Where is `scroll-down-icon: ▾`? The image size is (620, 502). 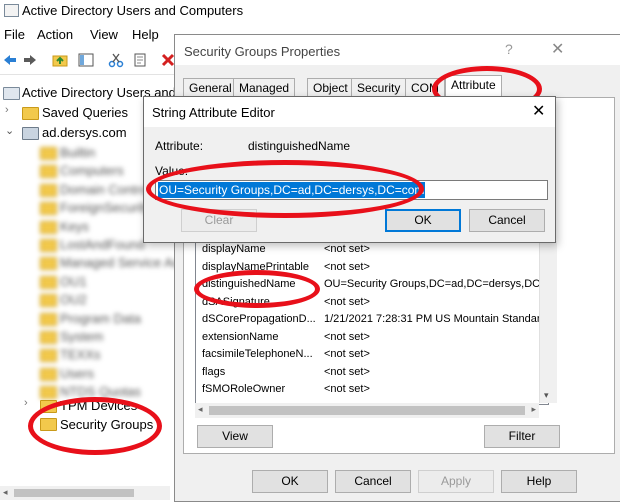 scroll-down-icon: ▾ is located at coordinates (546, 395).